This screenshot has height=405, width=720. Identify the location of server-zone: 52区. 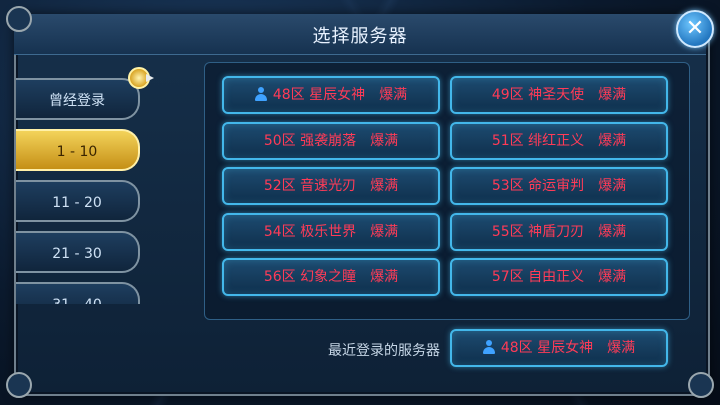
(279, 186).